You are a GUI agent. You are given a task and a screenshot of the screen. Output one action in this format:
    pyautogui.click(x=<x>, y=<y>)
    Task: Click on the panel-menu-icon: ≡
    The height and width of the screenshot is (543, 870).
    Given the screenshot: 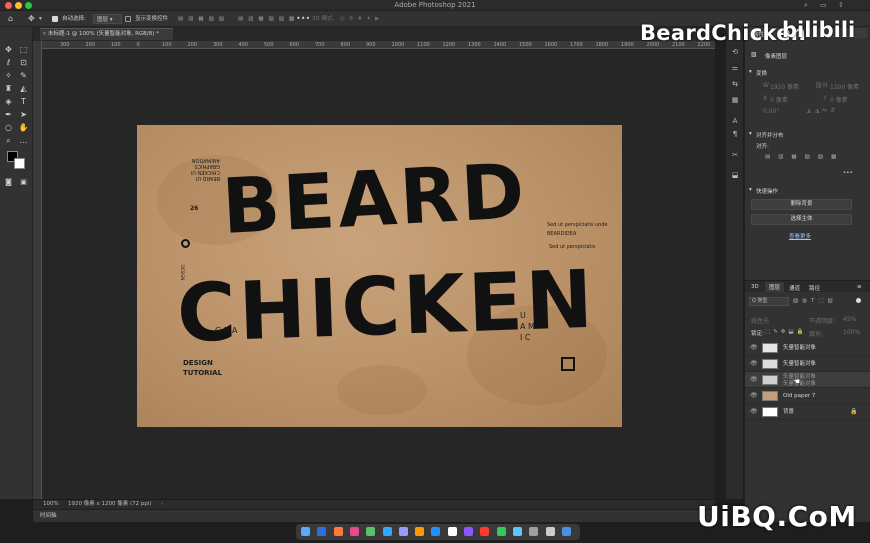 What is the action you would take?
    pyautogui.click(x=859, y=287)
    